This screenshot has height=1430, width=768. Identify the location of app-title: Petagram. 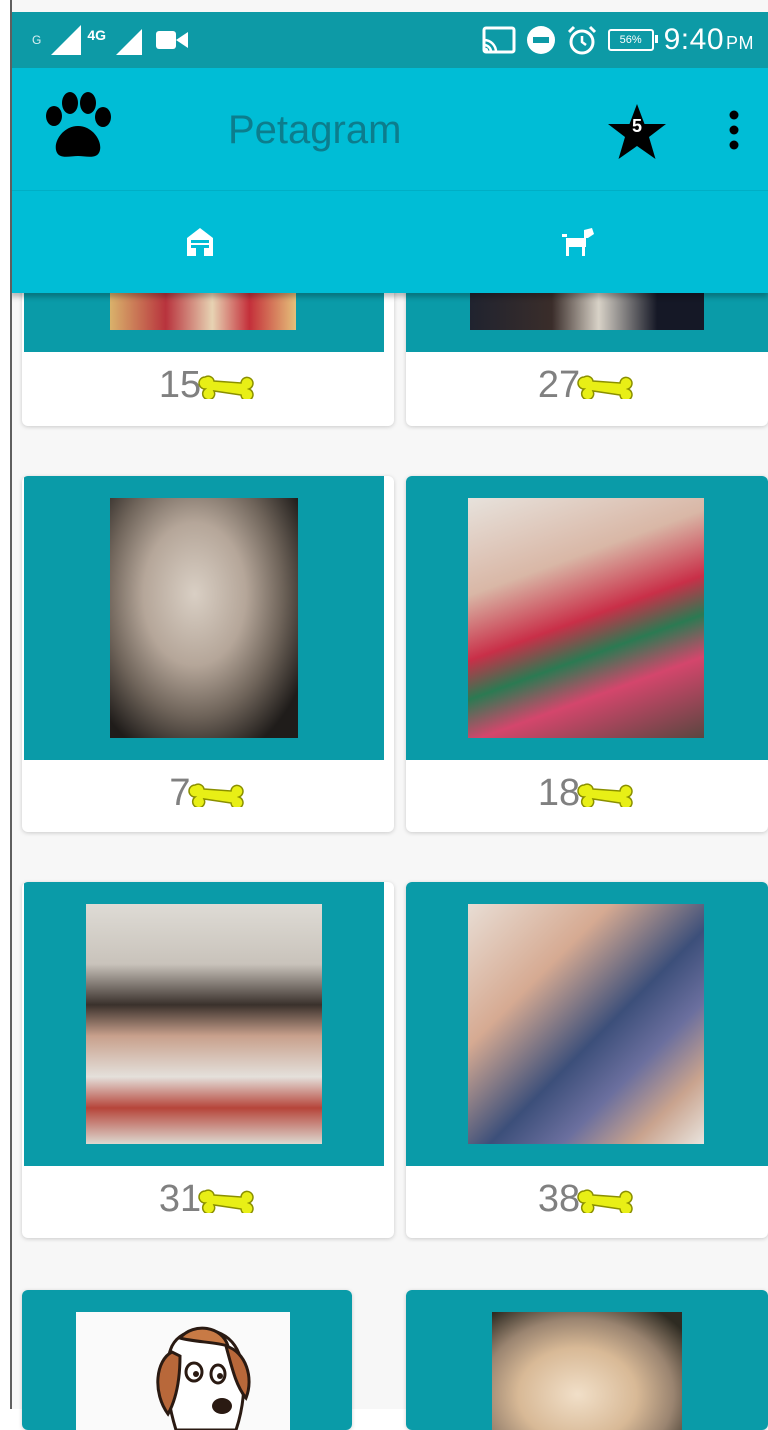
(315, 130).